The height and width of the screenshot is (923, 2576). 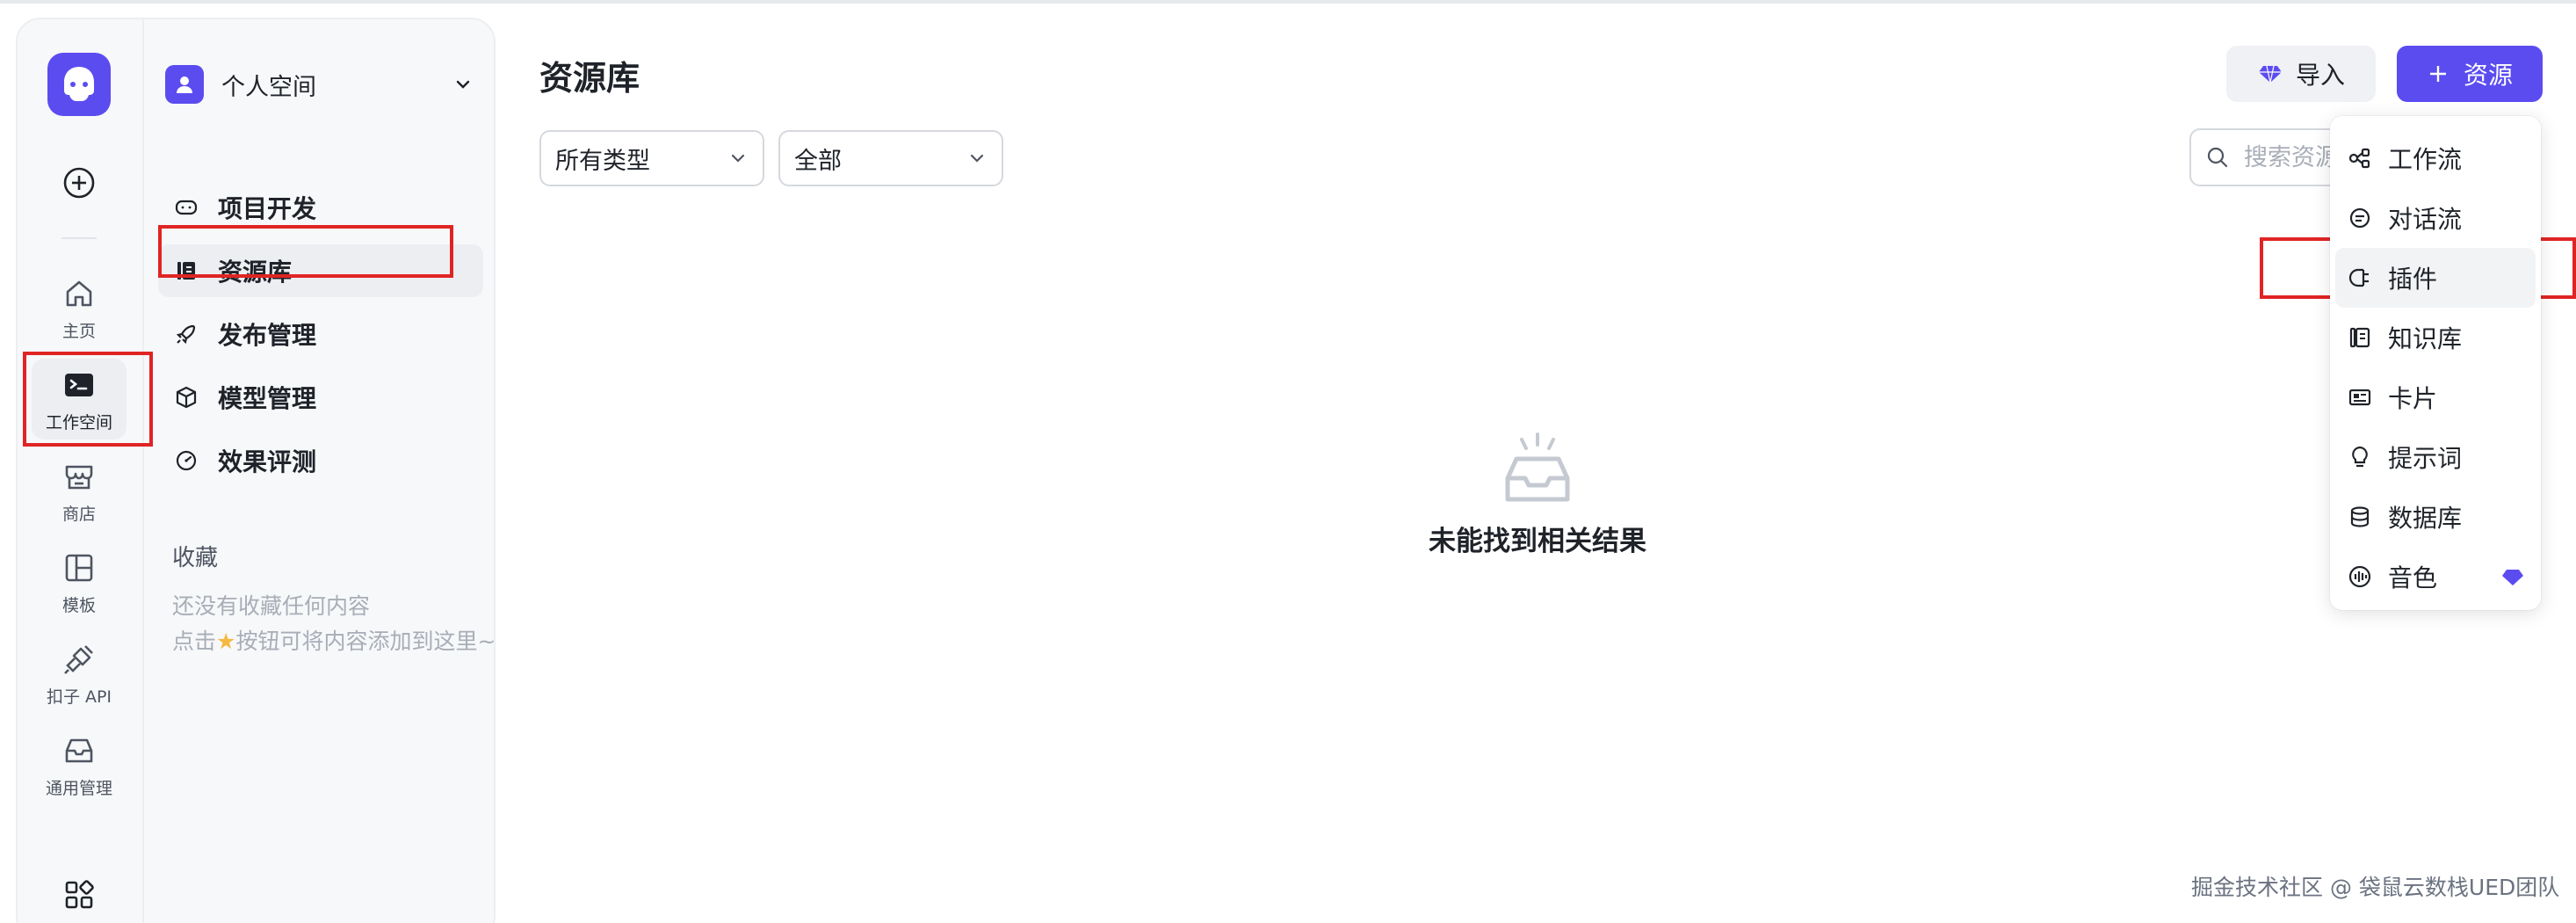 I want to click on add-resource-label: 资源, so click(x=2488, y=75).